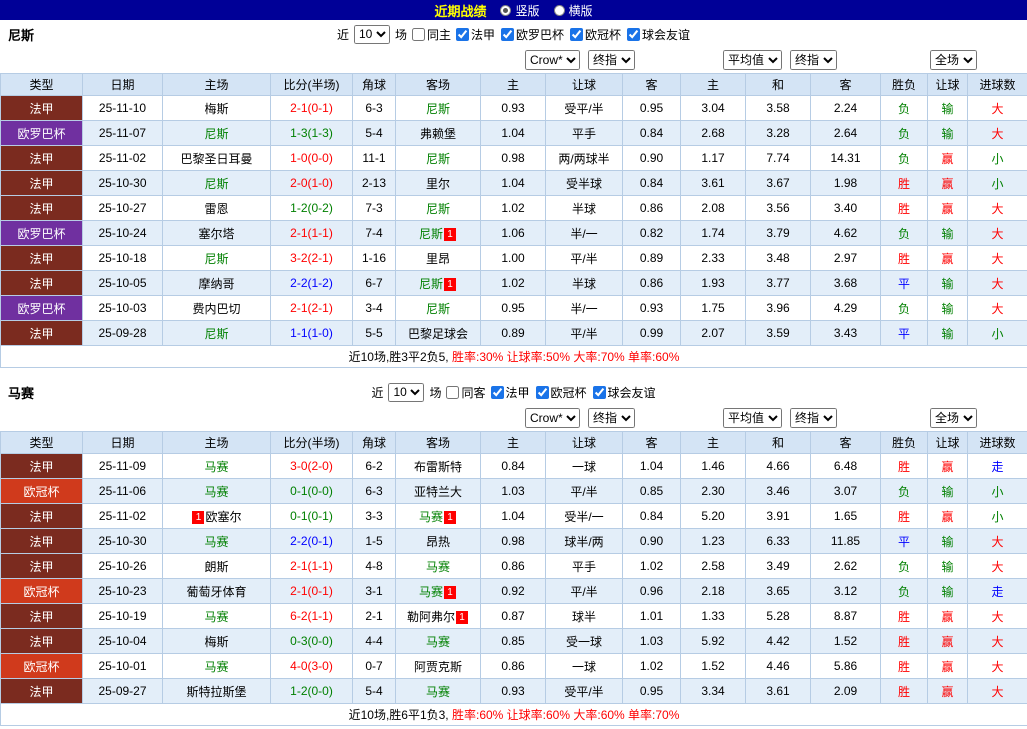  Describe the element at coordinates (466, 392) in the screenshot. I see `same-venue-checkbox: 同客` at that location.